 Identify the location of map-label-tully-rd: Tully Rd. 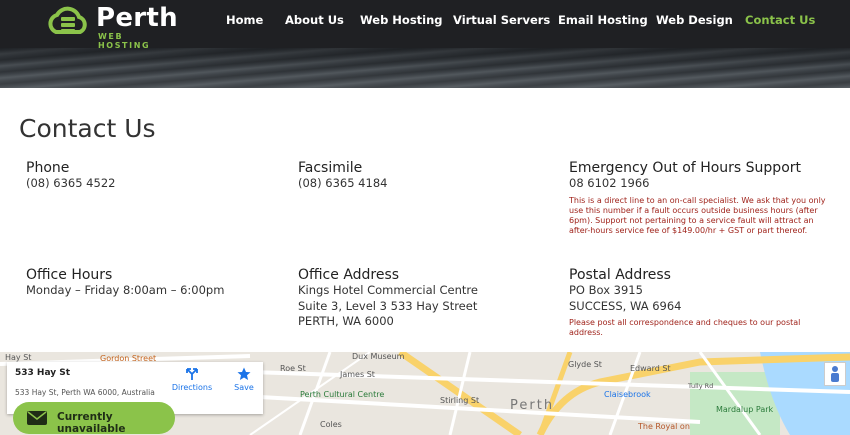
(701, 386).